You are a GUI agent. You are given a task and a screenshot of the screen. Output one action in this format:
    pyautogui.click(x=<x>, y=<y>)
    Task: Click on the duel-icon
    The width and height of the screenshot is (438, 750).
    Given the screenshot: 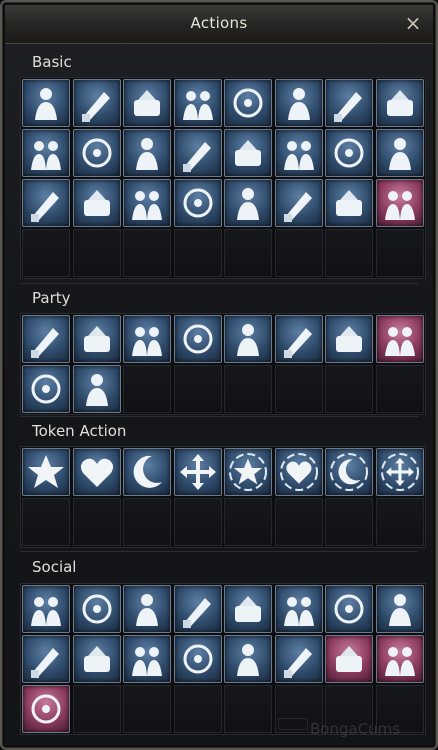 What is the action you would take?
    pyautogui.click(x=298, y=153)
    